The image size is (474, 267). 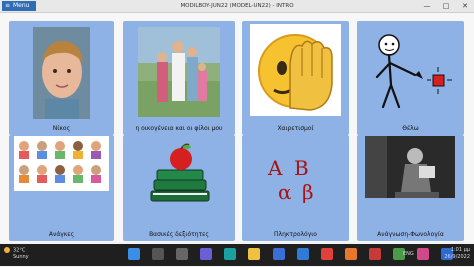 I want to click on tile-label: η οικογένεια και οι φίλοι μου, so click(x=179, y=128).